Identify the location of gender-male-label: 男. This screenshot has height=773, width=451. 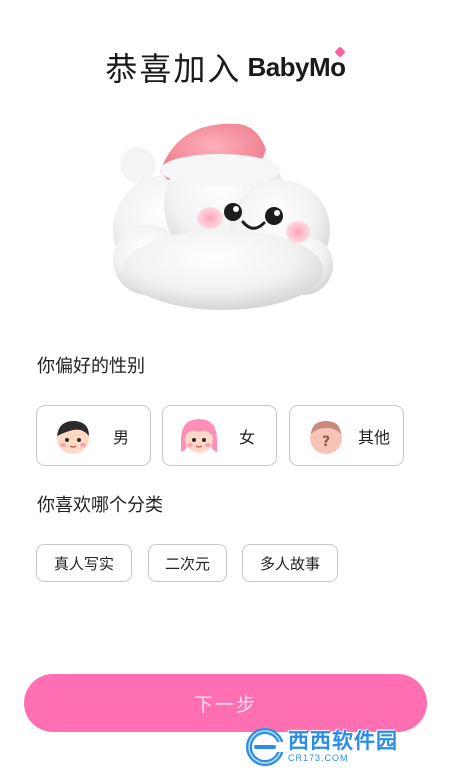
(121, 437).